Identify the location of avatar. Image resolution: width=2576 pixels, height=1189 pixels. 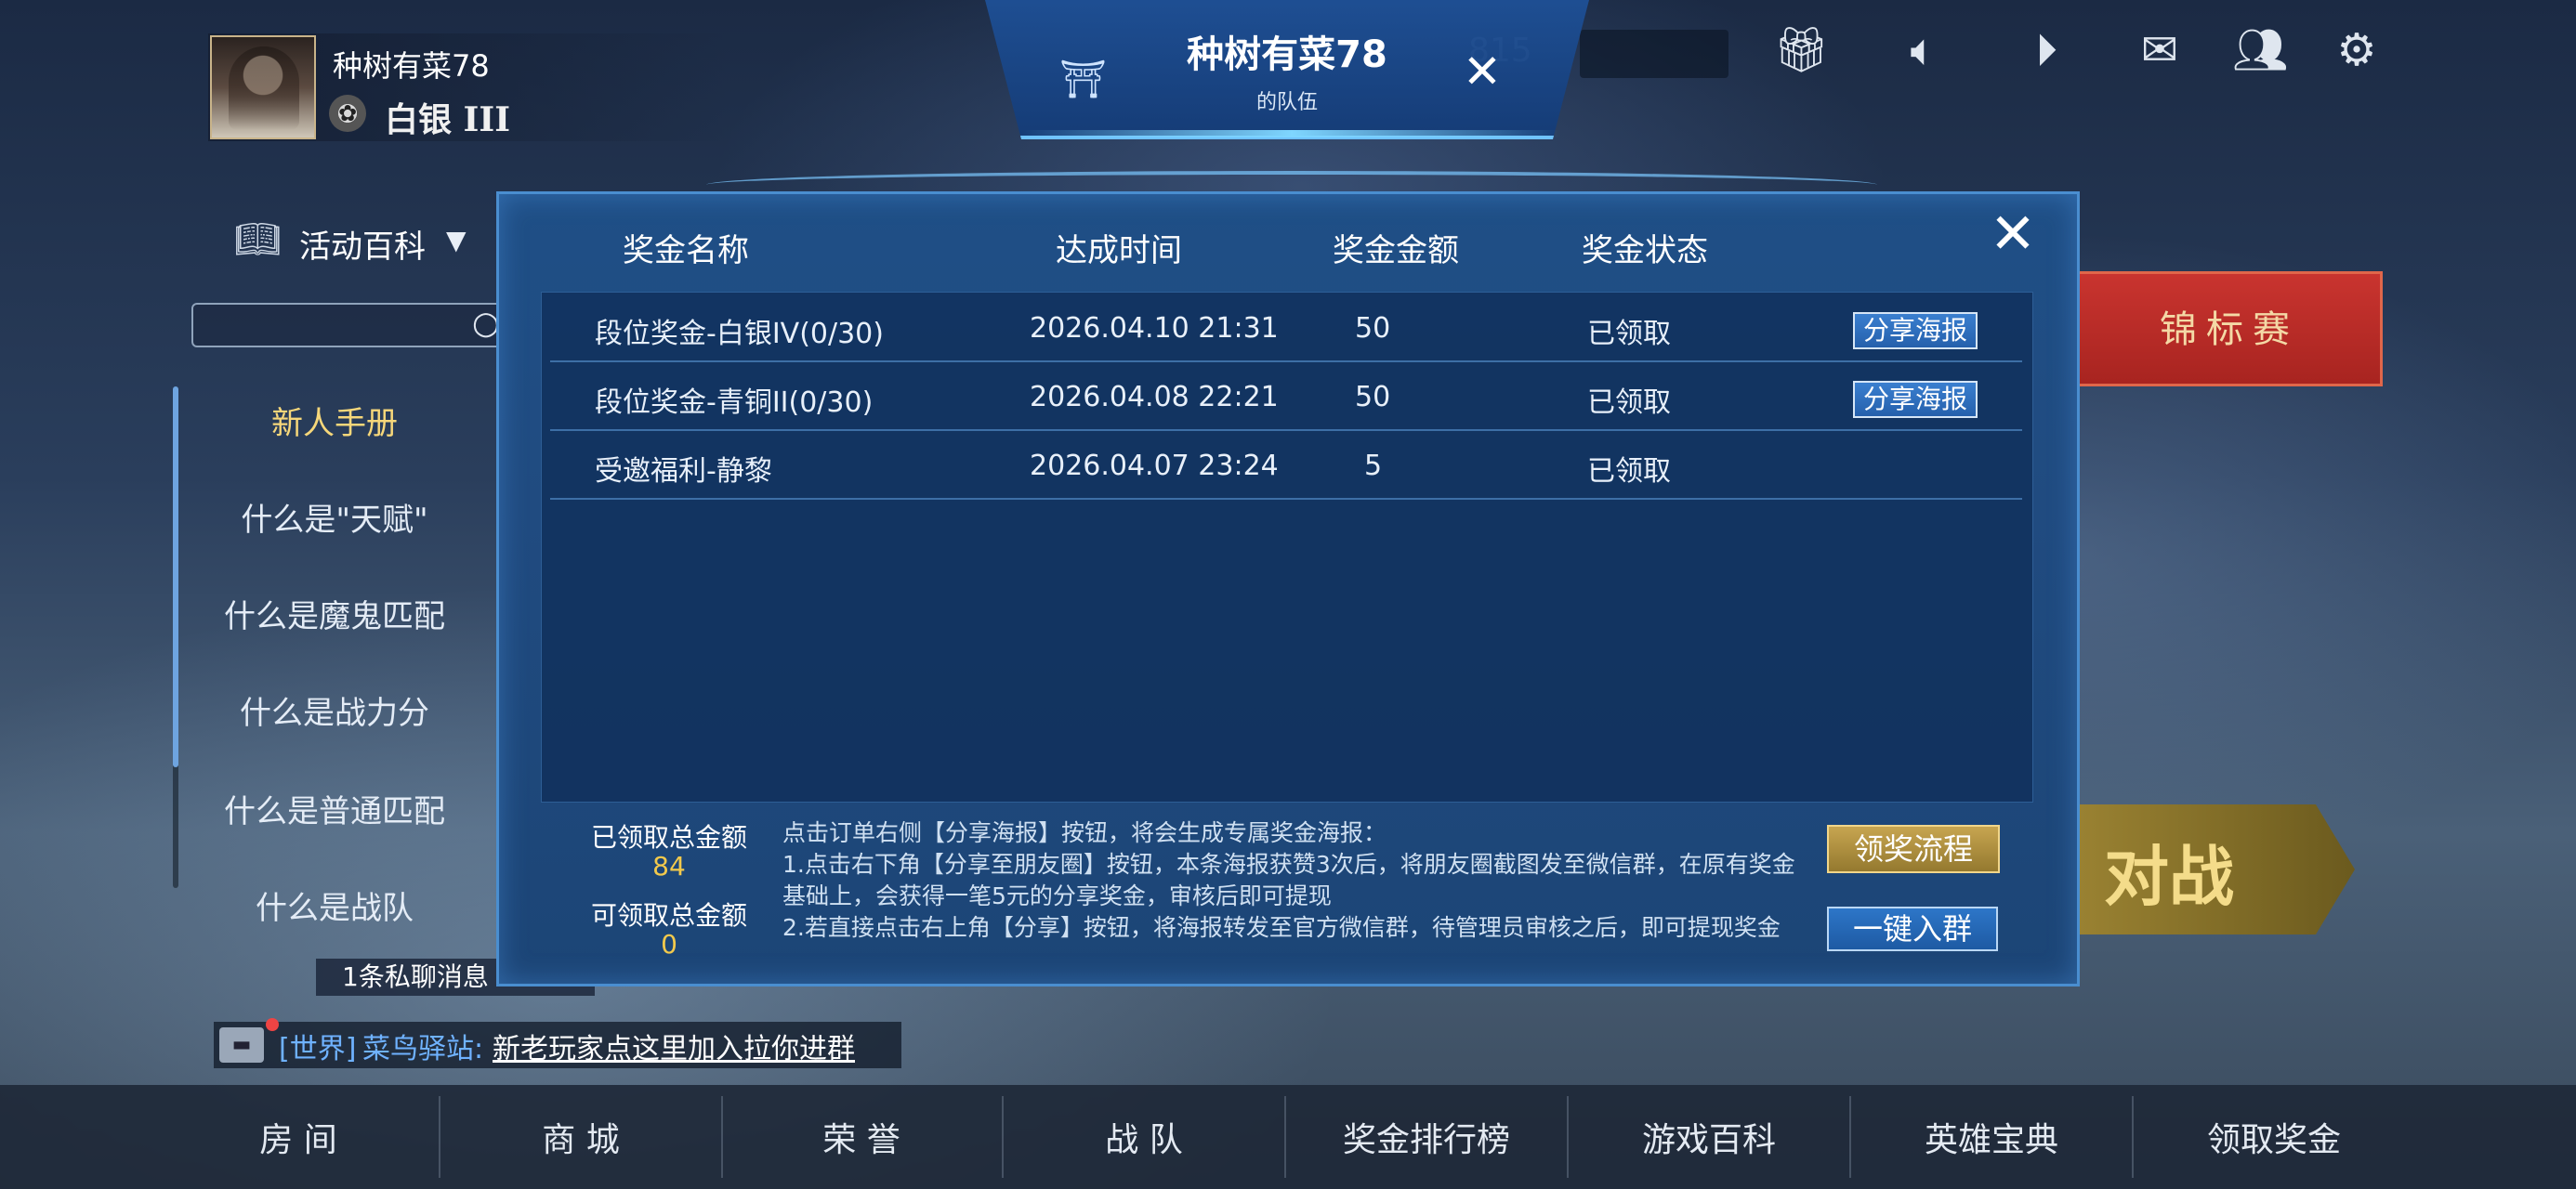
(263, 87).